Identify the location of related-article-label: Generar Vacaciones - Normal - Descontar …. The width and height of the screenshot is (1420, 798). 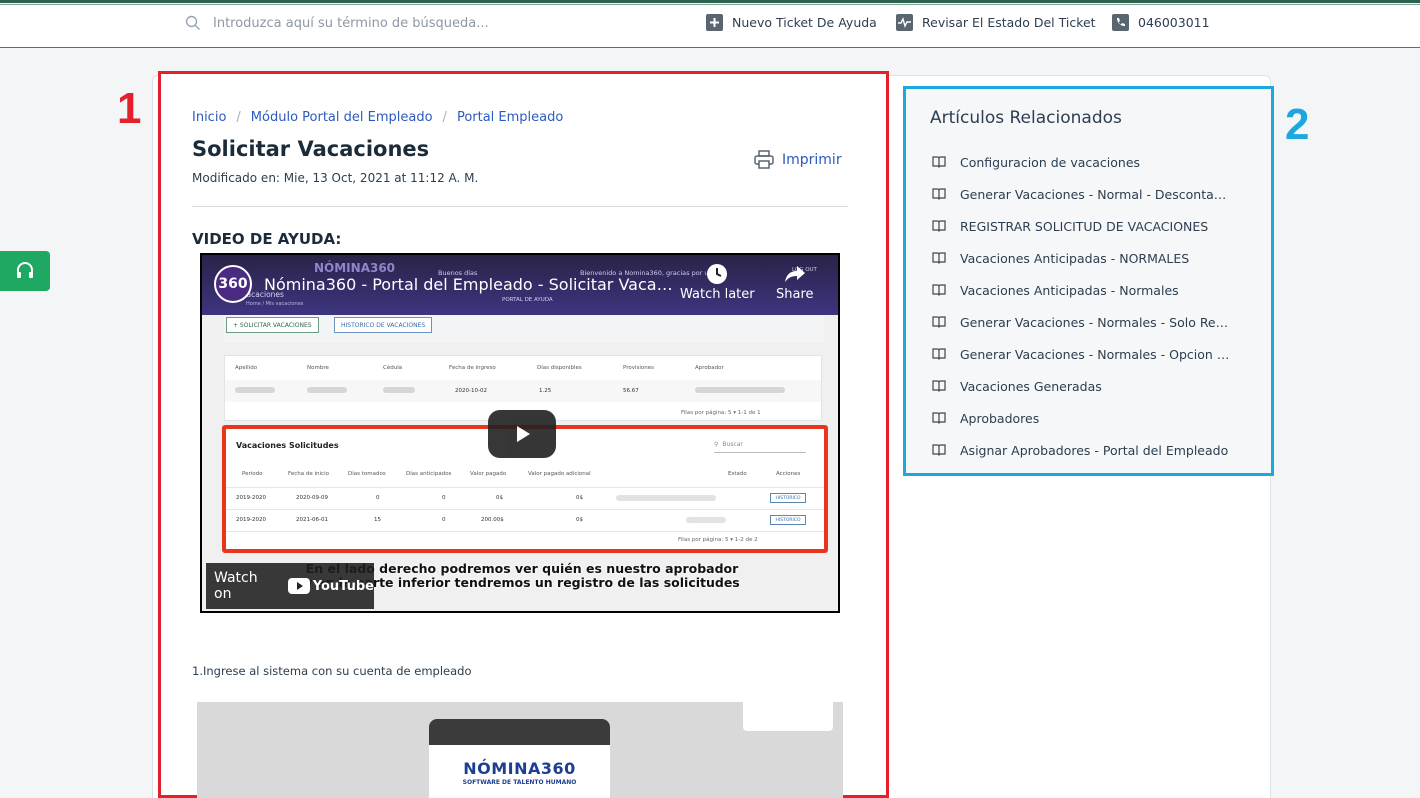
(1095, 194).